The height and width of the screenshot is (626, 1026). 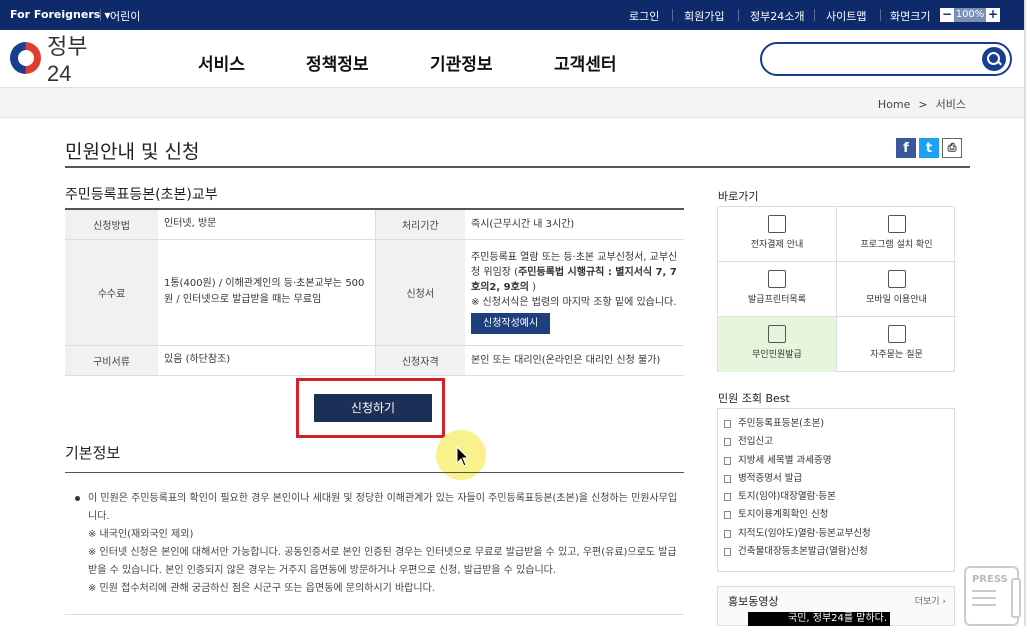 I want to click on form-example-button: 신청작성예시, so click(x=511, y=323).